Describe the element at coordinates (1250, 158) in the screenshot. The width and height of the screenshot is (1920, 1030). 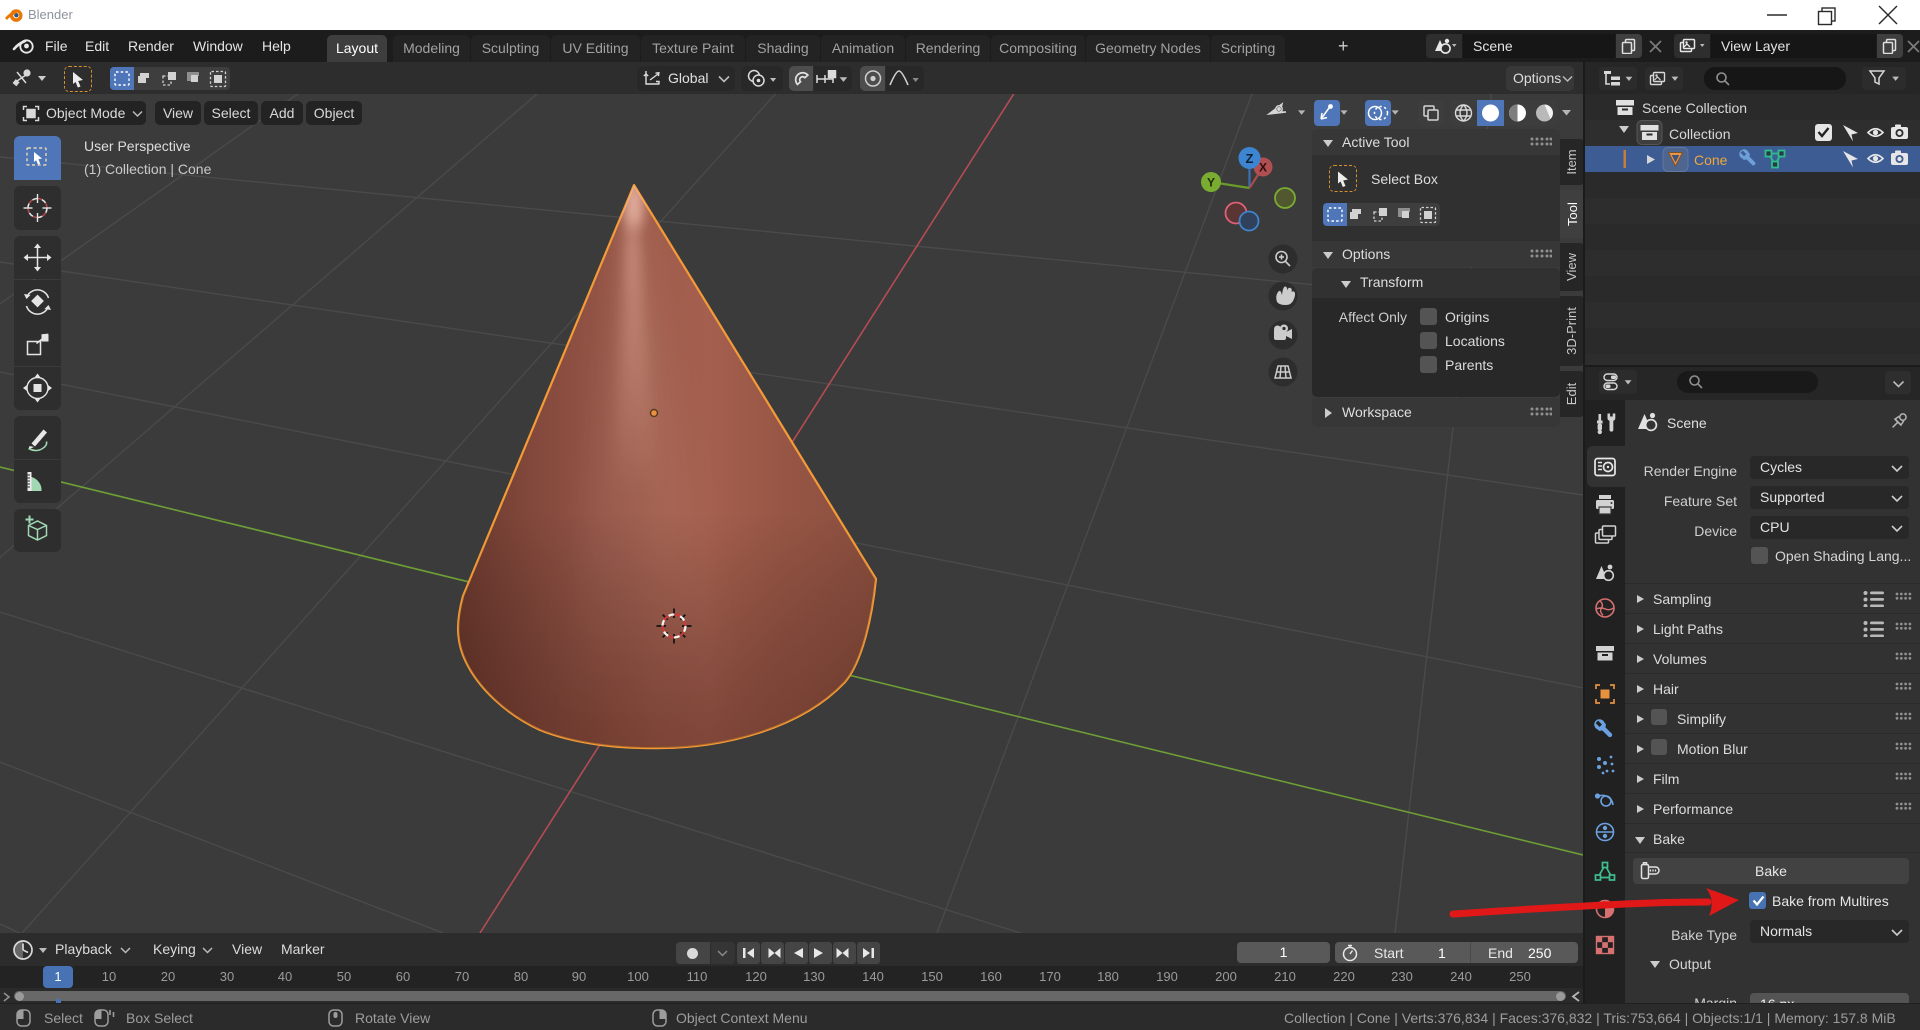
I see `svg-text: Z` at that location.